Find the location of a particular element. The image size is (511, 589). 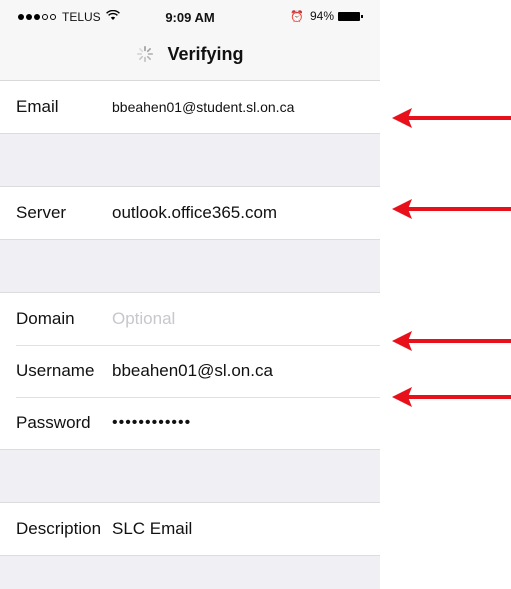

password-label: Password is located at coordinates (53, 422).